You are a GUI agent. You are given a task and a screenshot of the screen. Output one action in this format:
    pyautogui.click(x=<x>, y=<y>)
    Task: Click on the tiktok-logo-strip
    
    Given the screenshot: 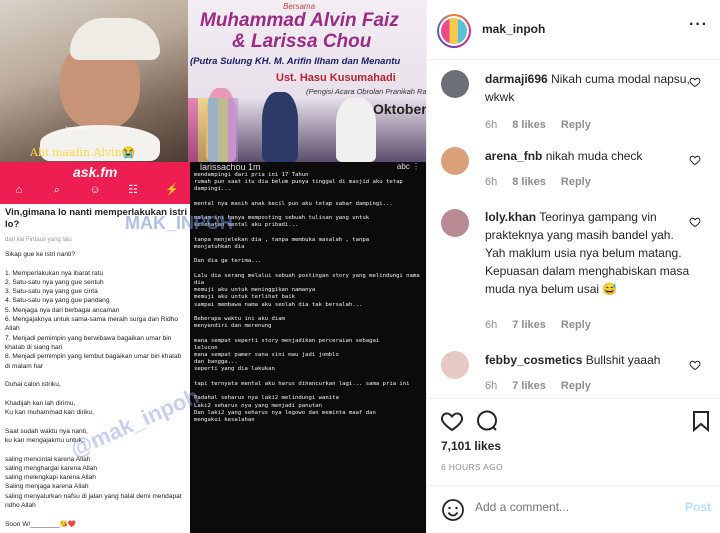 What is the action you would take?
    pyautogui.click(x=213, y=130)
    